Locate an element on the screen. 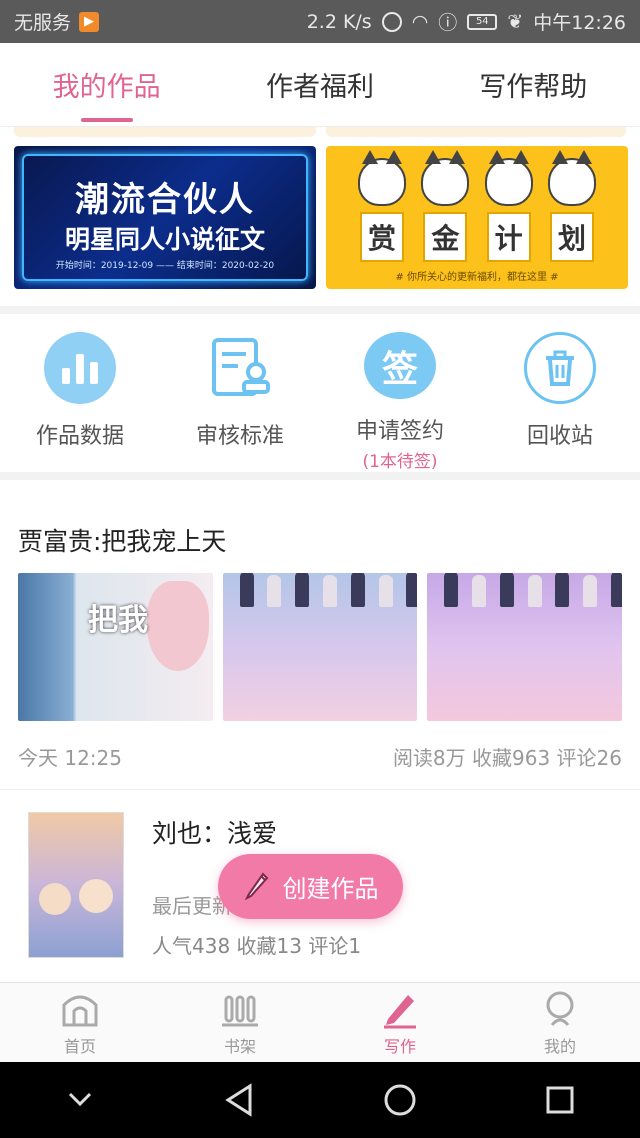  work-name: 刘也：浅爱 is located at coordinates (215, 833).